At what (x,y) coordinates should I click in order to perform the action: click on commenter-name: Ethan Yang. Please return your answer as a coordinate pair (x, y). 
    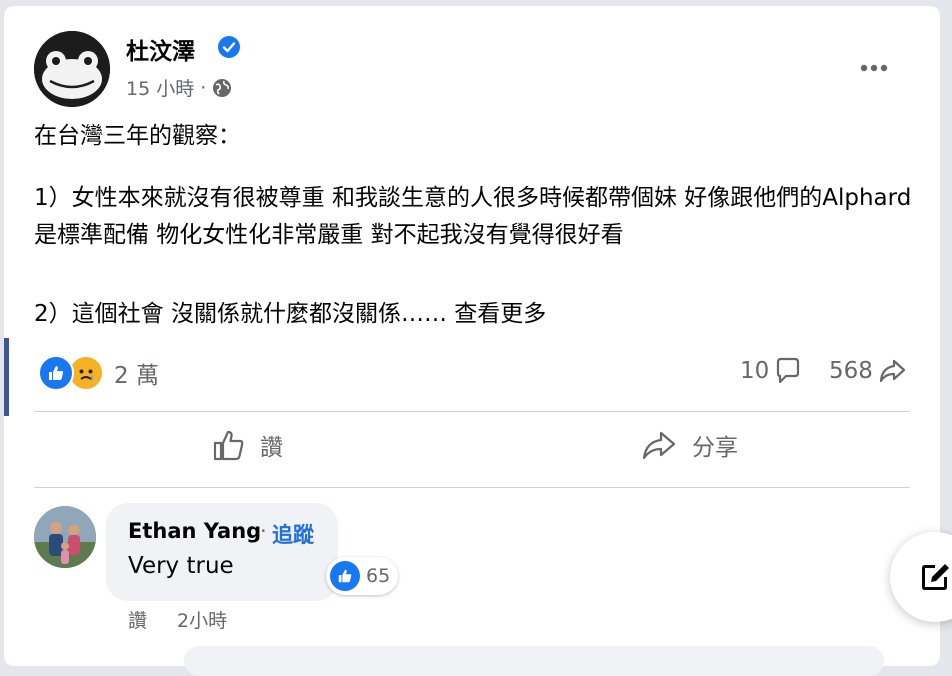
    Looking at the image, I should click on (194, 531).